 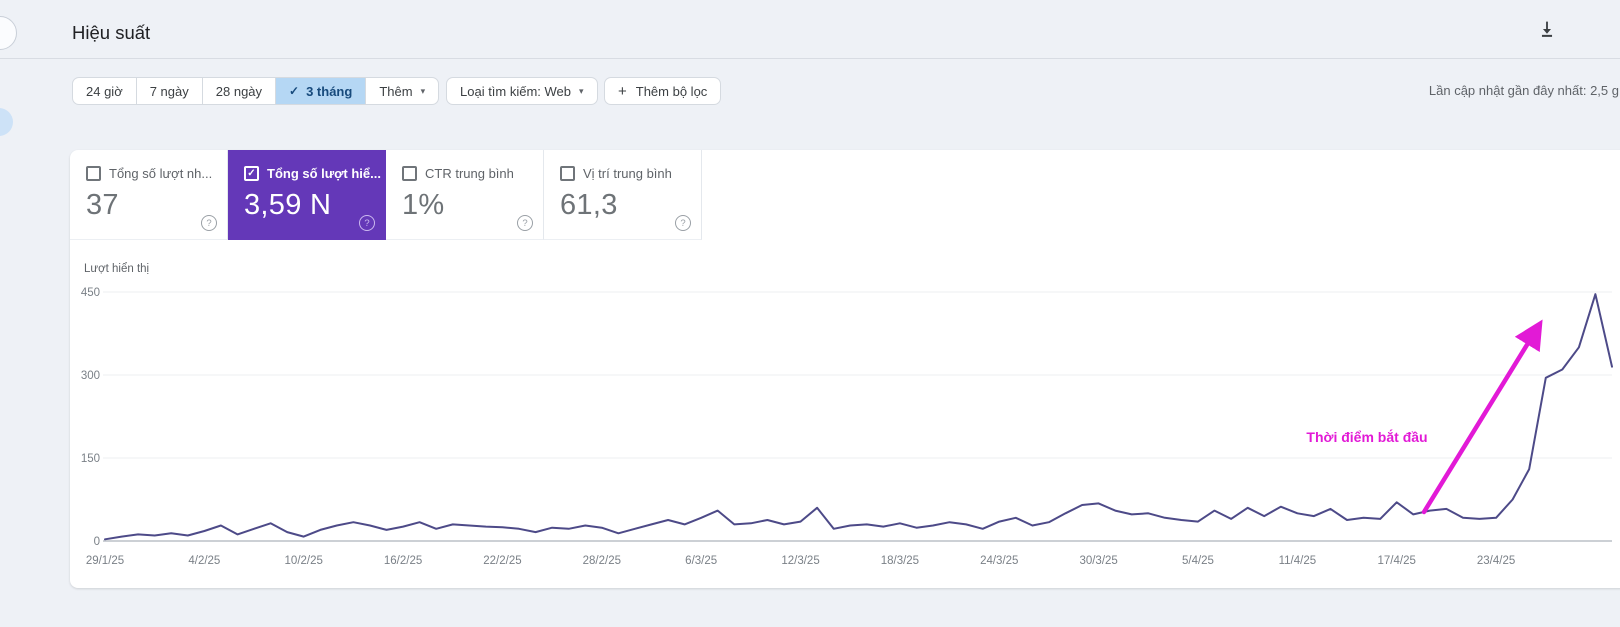 I want to click on svg-text: 5/4/25, so click(x=1198, y=561).